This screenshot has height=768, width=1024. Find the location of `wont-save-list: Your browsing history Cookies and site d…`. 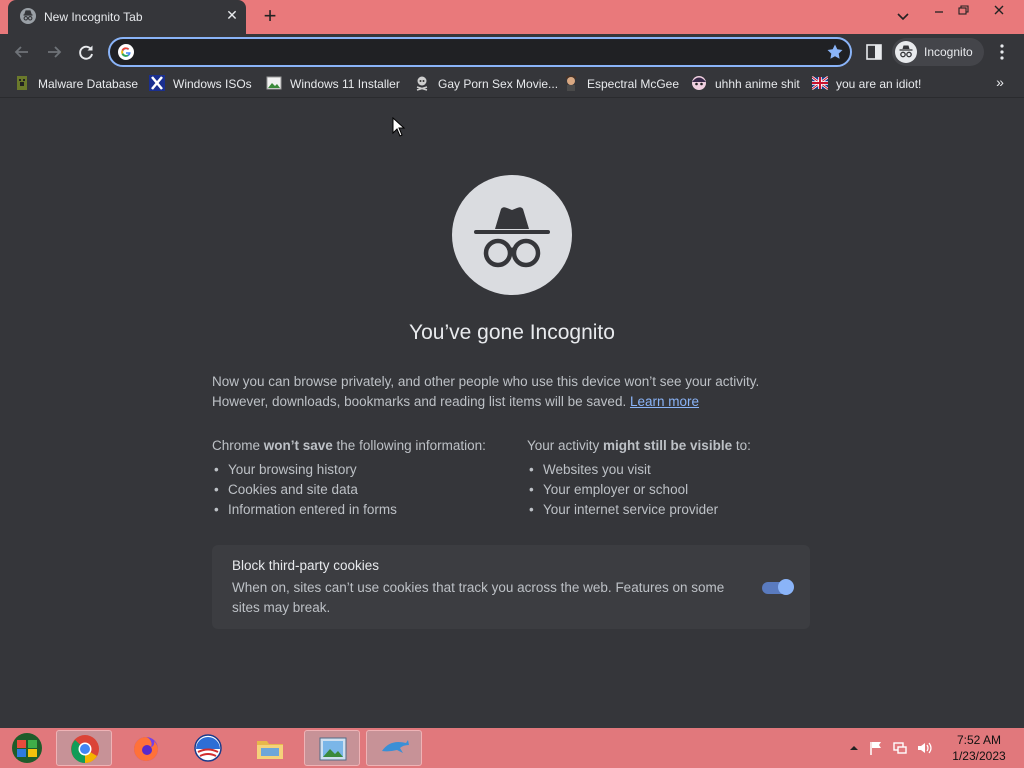

wont-save-list: Your browsing history Cookies and site d… is located at coordinates (362, 490).